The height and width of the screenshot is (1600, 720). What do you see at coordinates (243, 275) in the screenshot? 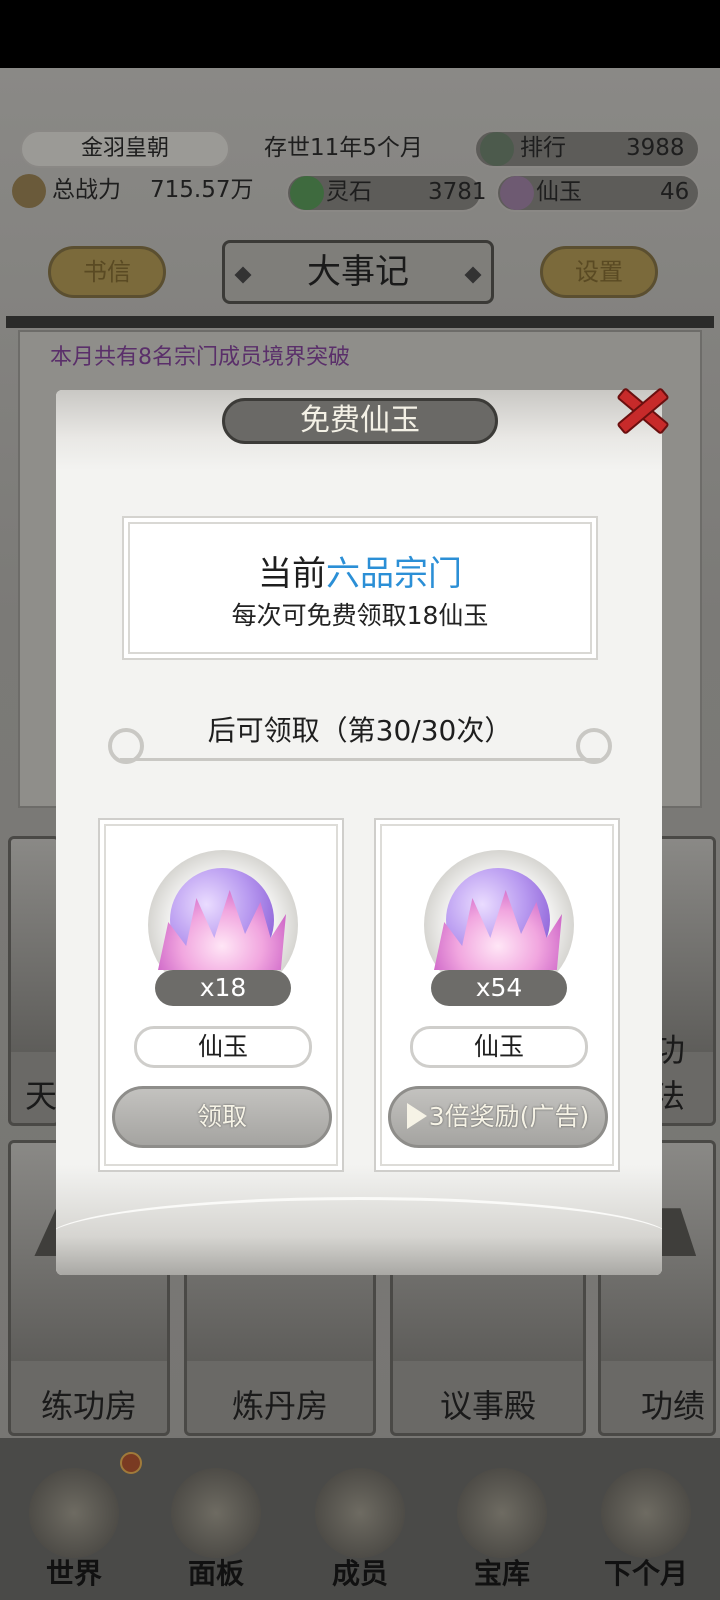
I see `diamond-ornament-left` at bounding box center [243, 275].